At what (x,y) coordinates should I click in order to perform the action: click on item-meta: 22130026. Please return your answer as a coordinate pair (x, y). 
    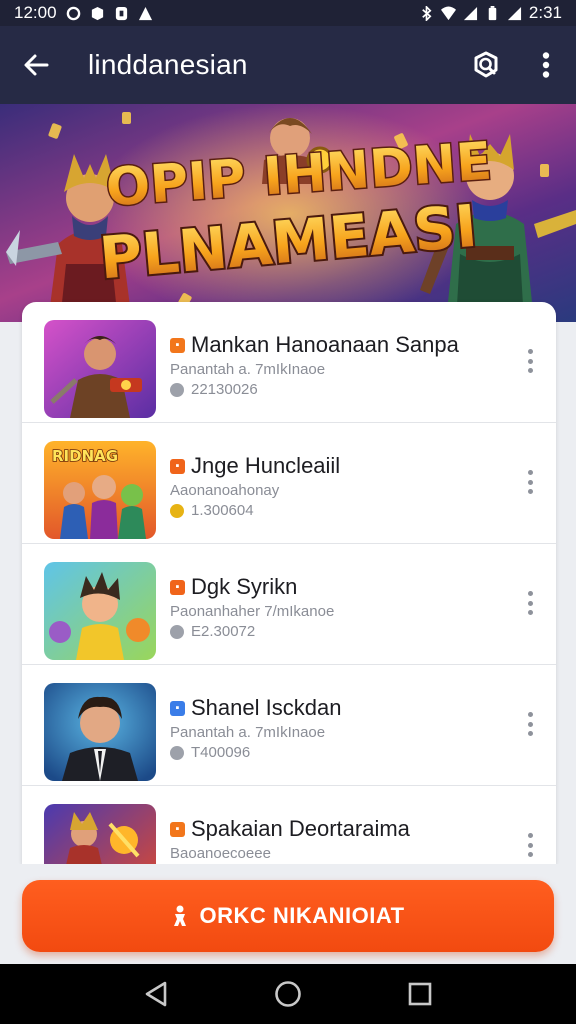
    Looking at the image, I should click on (224, 389).